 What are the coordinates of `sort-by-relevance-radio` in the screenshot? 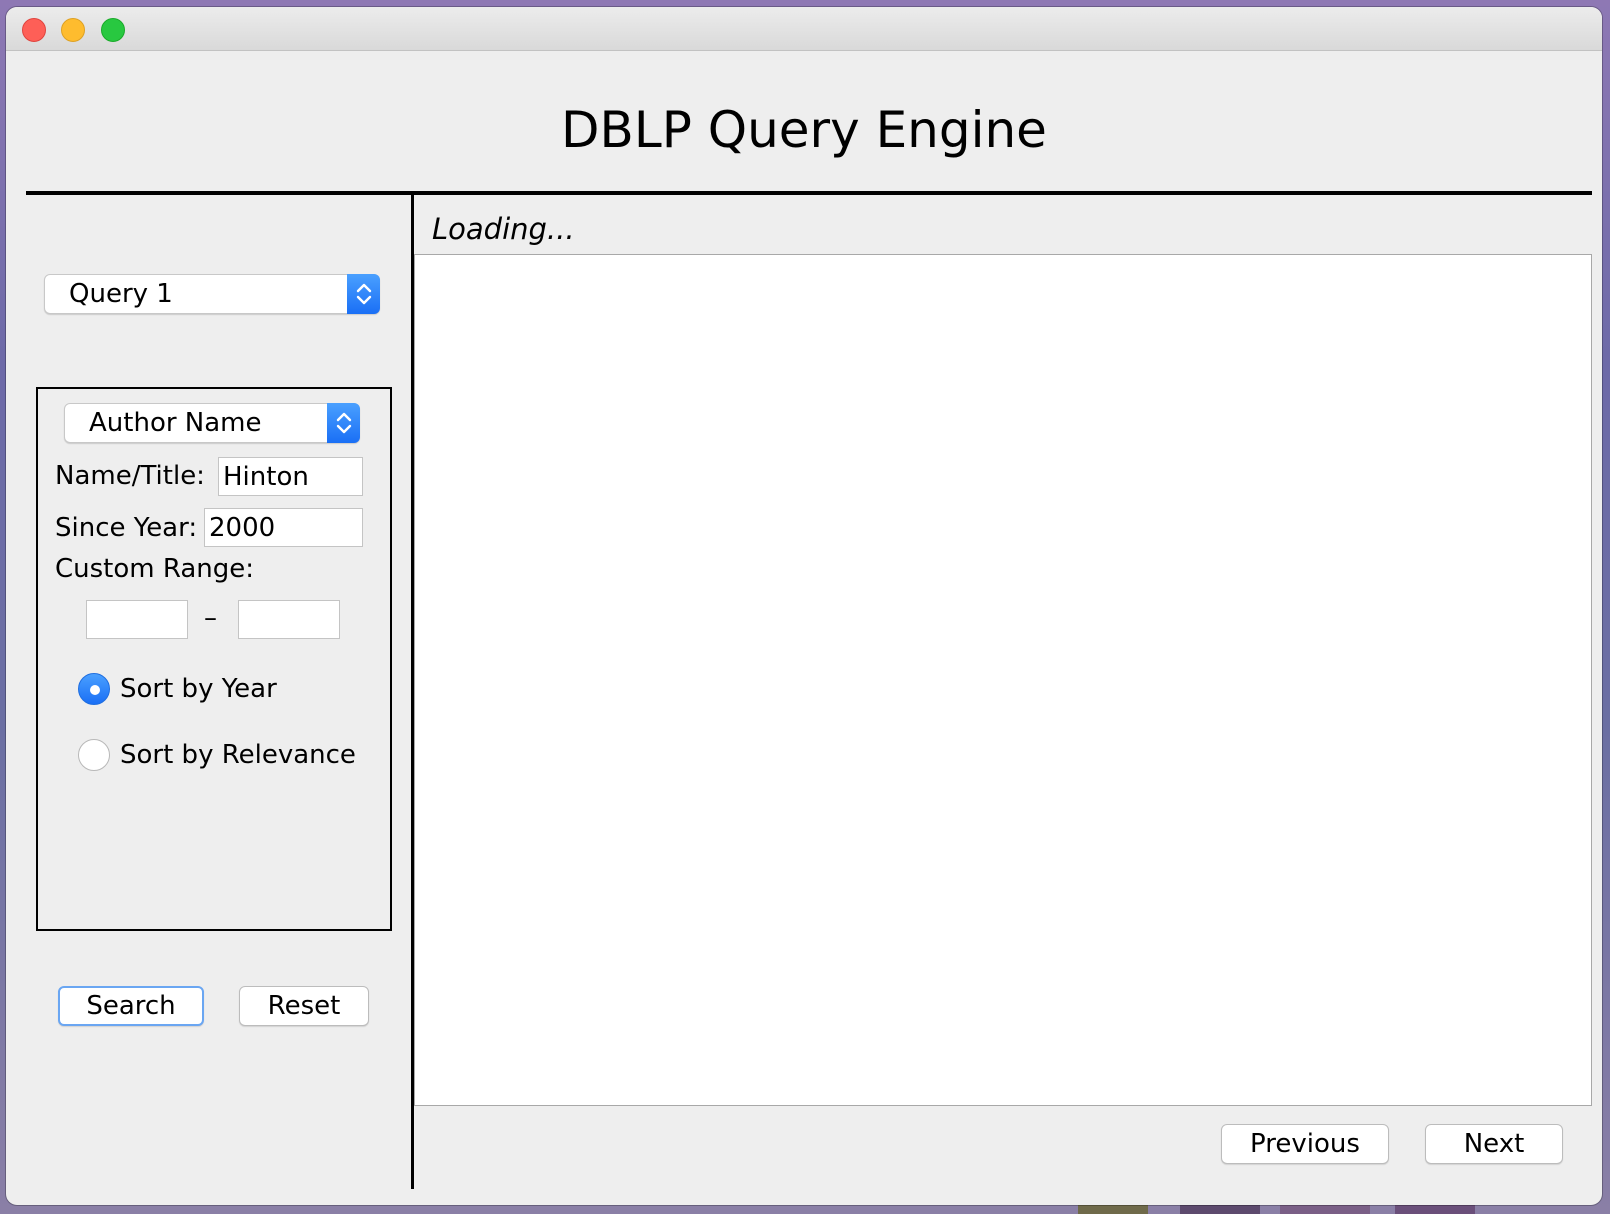 It's located at (94, 755).